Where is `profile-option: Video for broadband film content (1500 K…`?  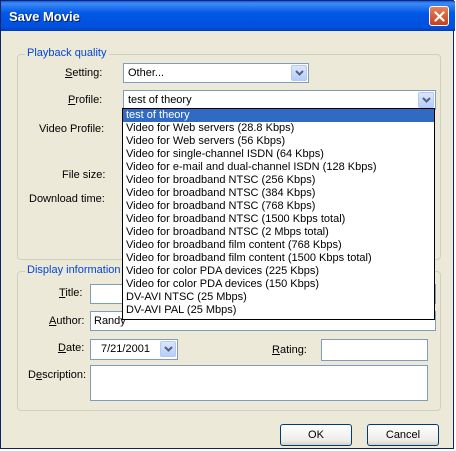
profile-option: Video for broadband film content (1500 K… is located at coordinates (278, 258).